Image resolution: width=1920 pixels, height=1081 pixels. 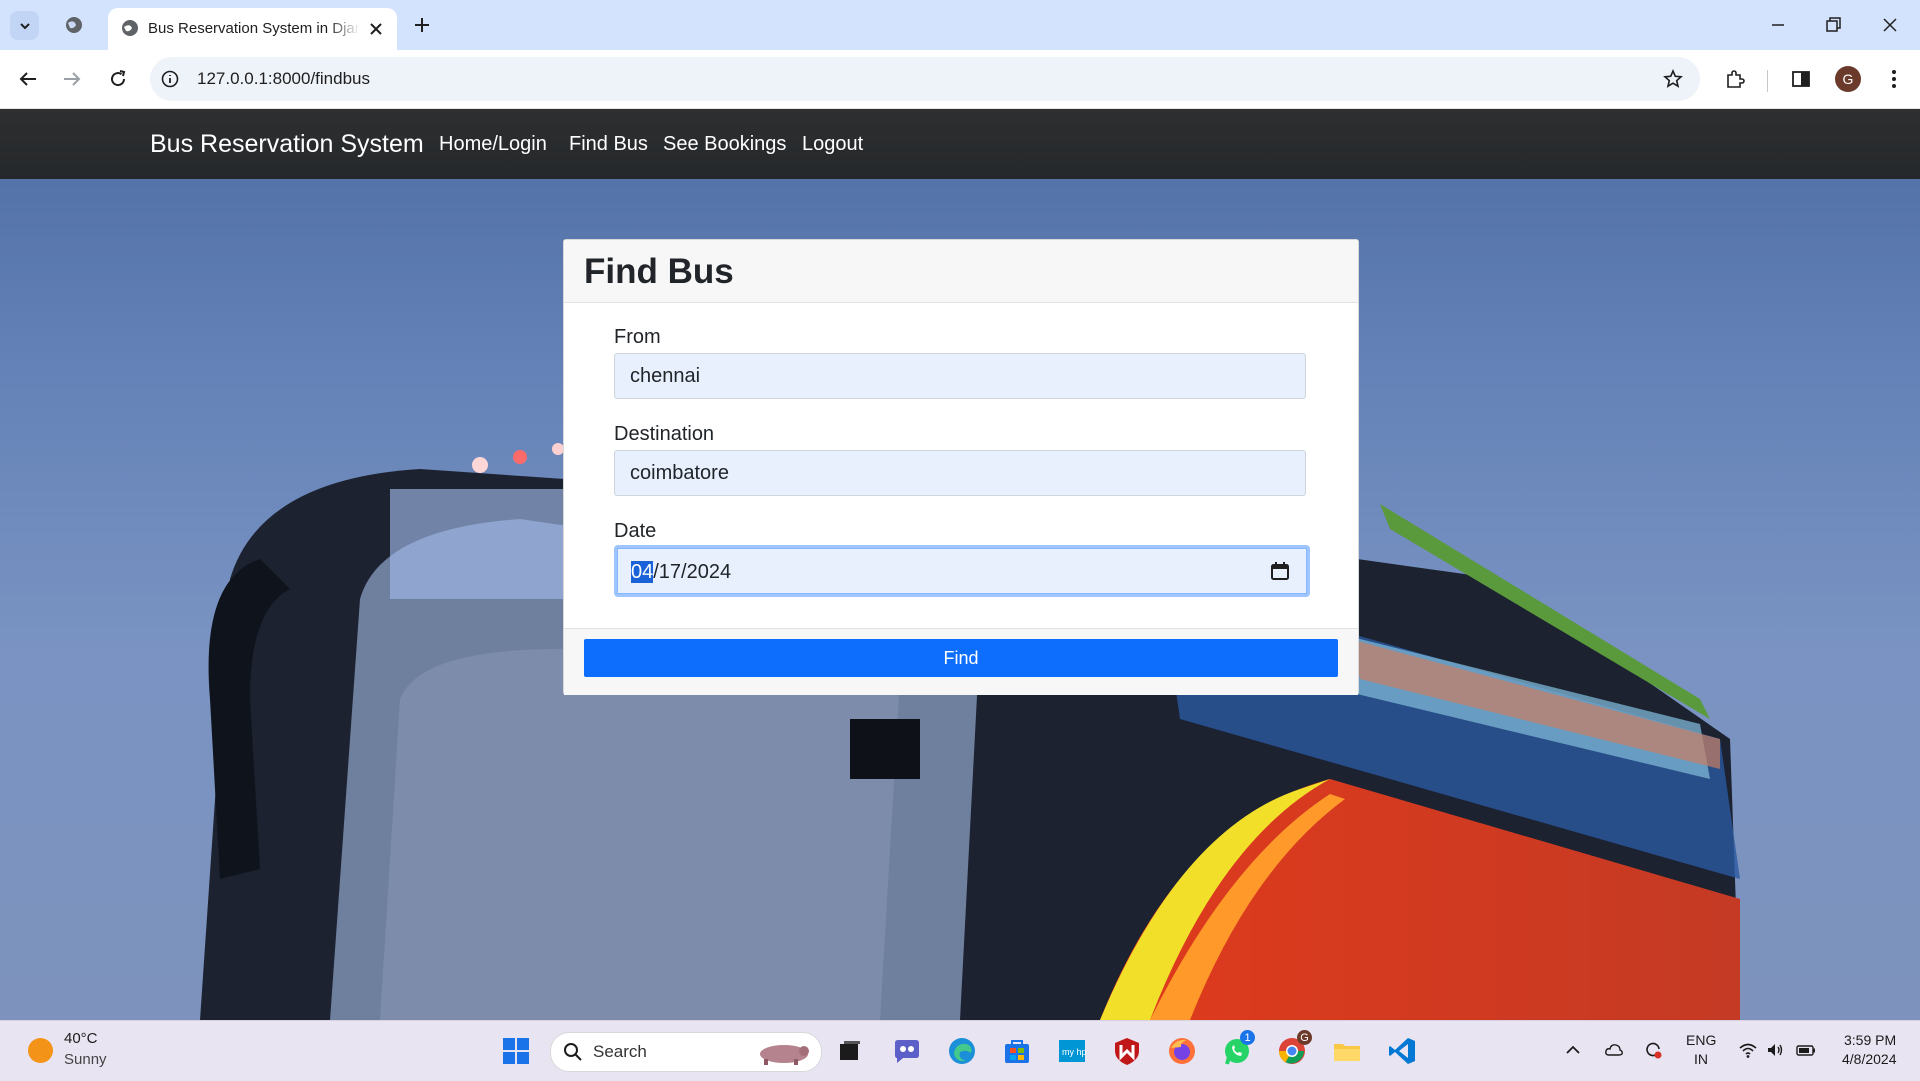 What do you see at coordinates (1748, 1050) in the screenshot?
I see `wifi-icon` at bounding box center [1748, 1050].